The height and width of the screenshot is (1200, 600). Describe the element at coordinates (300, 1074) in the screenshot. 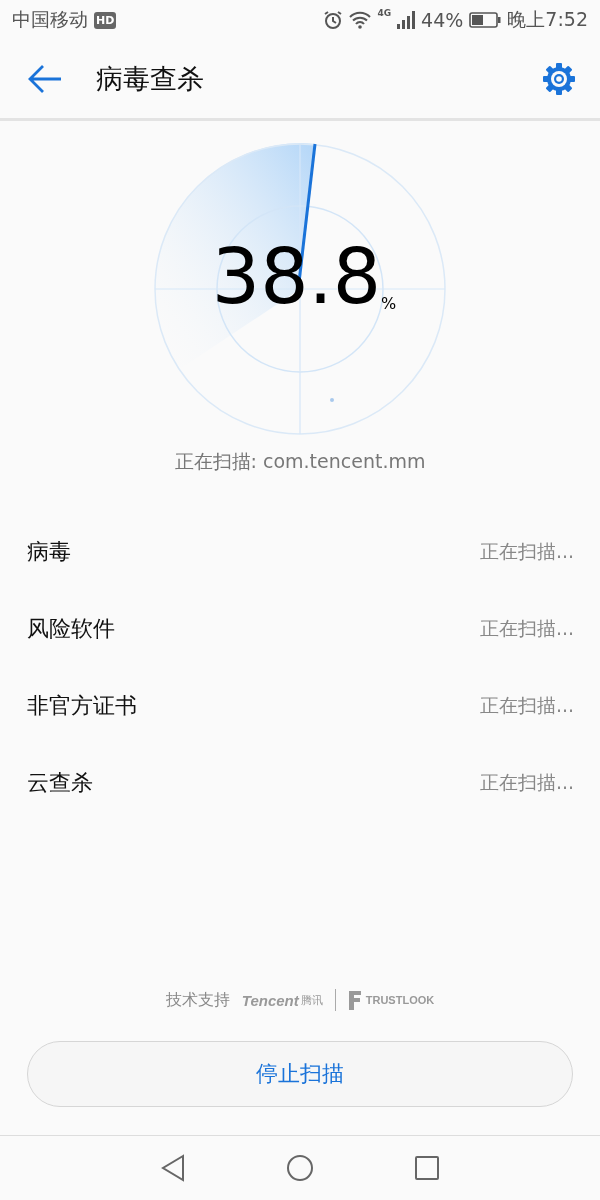

I see `stop-scan-button: 停止扫描` at that location.